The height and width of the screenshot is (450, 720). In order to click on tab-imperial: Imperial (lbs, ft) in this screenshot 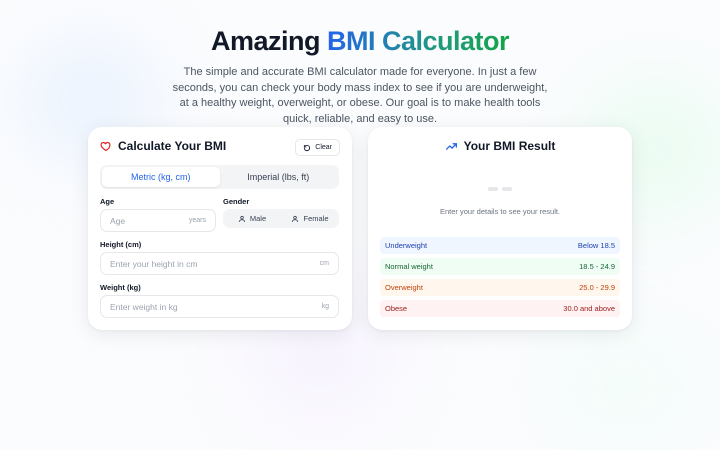, I will do `click(279, 177)`.